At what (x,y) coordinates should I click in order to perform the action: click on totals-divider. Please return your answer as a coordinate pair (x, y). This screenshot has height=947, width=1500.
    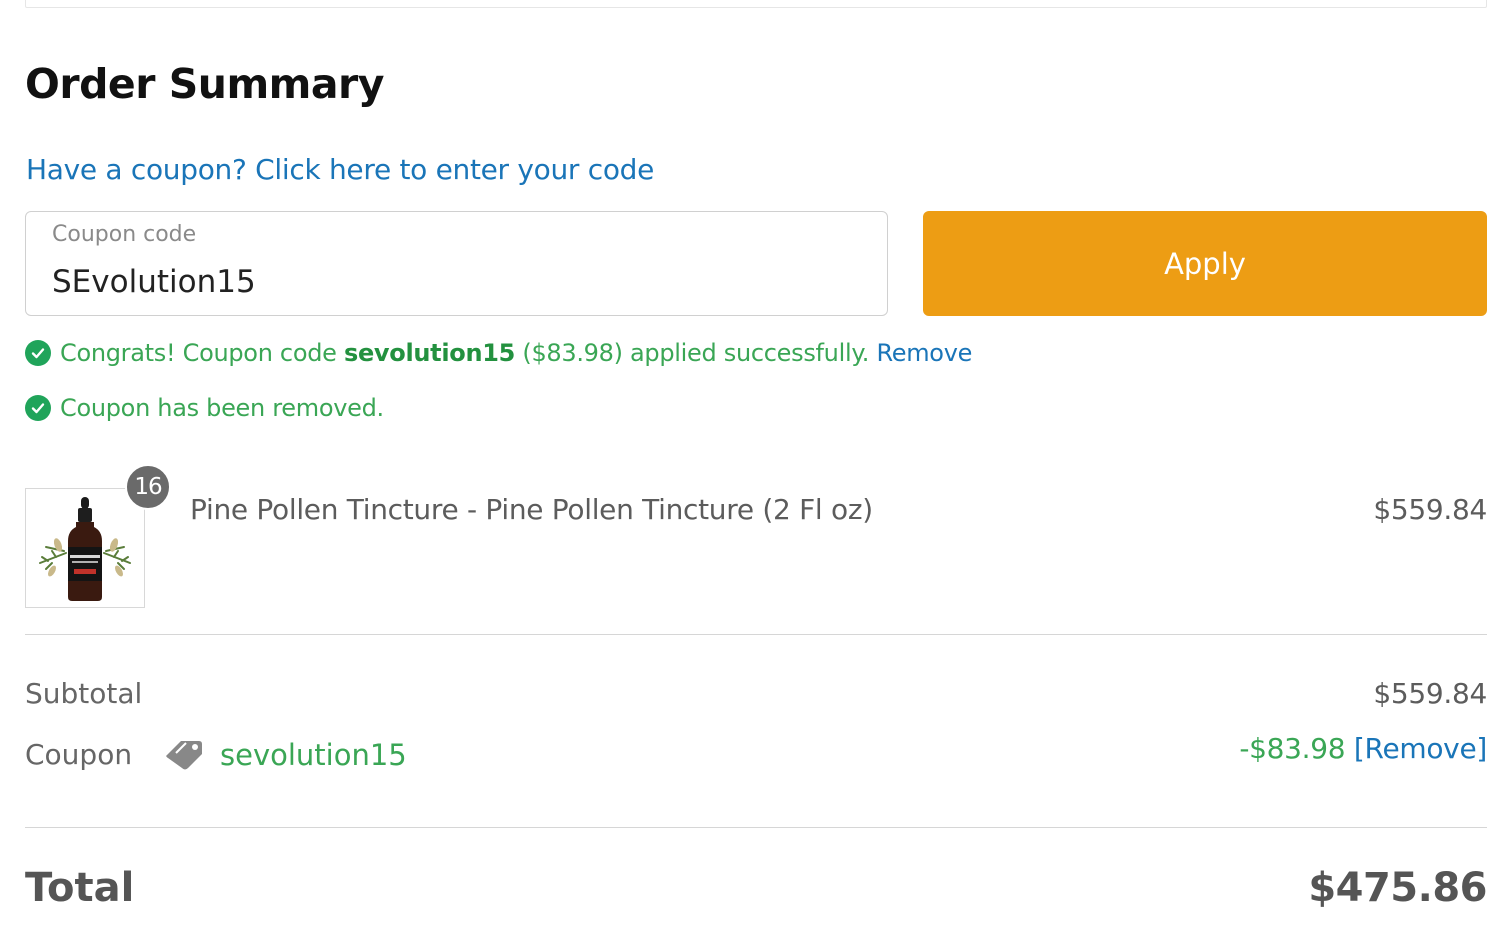
    Looking at the image, I should click on (756, 827).